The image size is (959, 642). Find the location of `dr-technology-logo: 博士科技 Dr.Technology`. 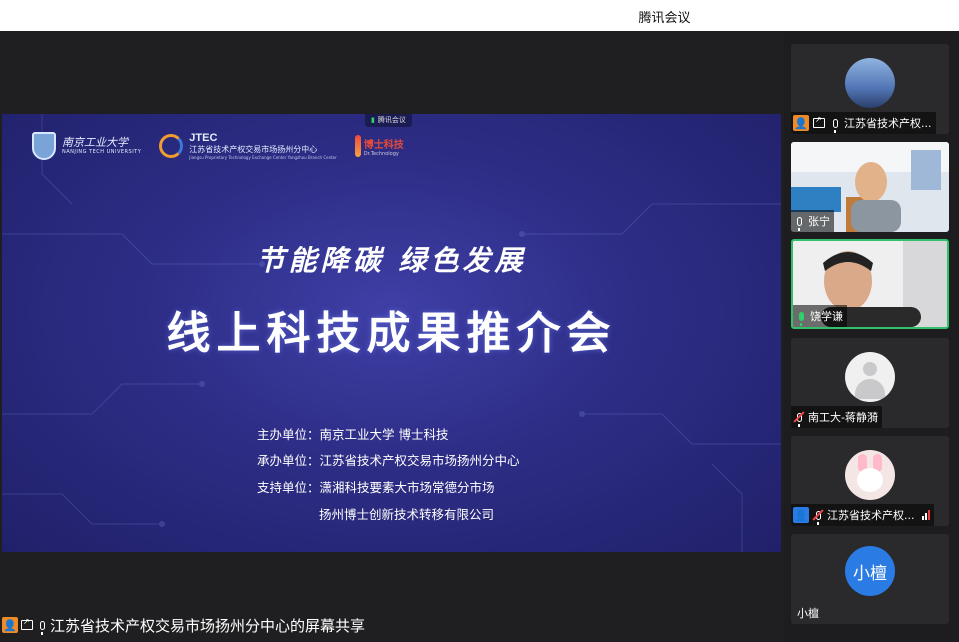

dr-technology-logo: 博士科技 Dr.Technology is located at coordinates (379, 146).